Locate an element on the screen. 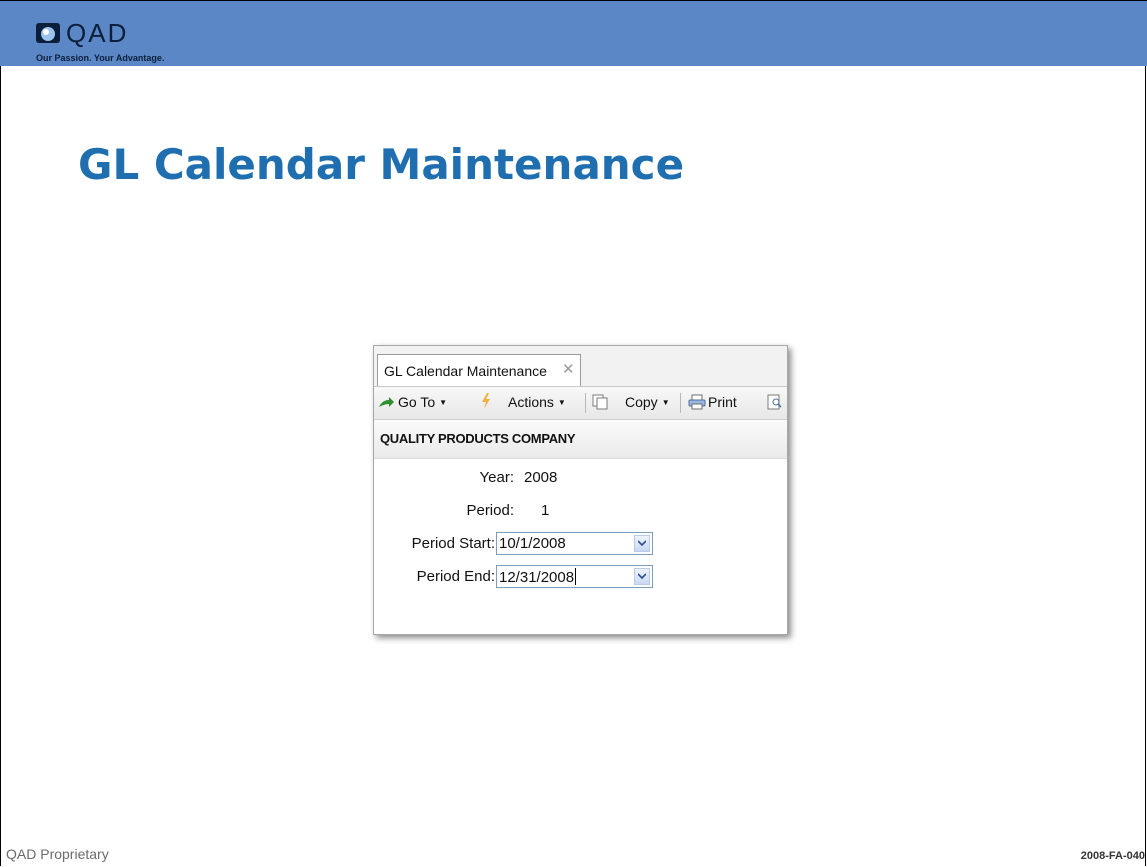 The image size is (1147, 867). tab-gl-calendar-maintenance: GL Calendar Maintenance ✕ is located at coordinates (479, 370).